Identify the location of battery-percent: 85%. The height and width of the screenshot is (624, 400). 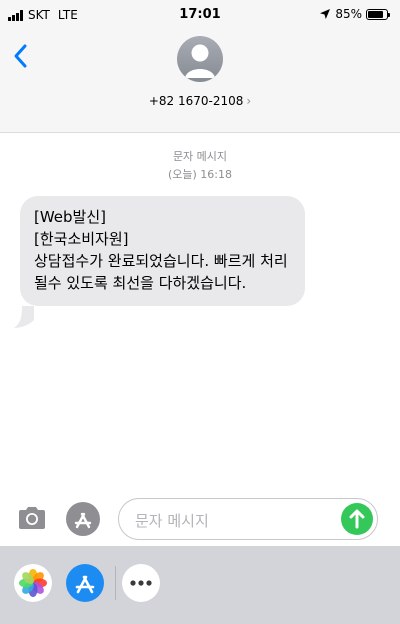
(348, 14).